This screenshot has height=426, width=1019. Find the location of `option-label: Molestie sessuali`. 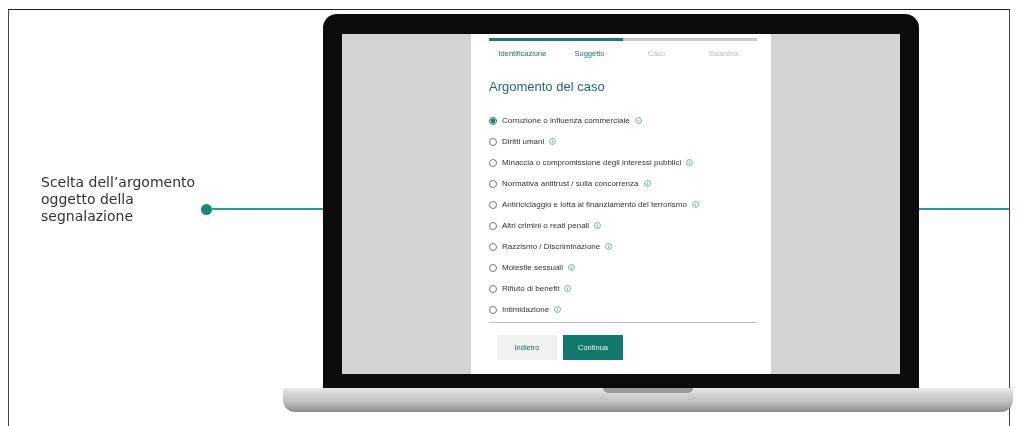

option-label: Molestie sessuali is located at coordinates (532, 267).